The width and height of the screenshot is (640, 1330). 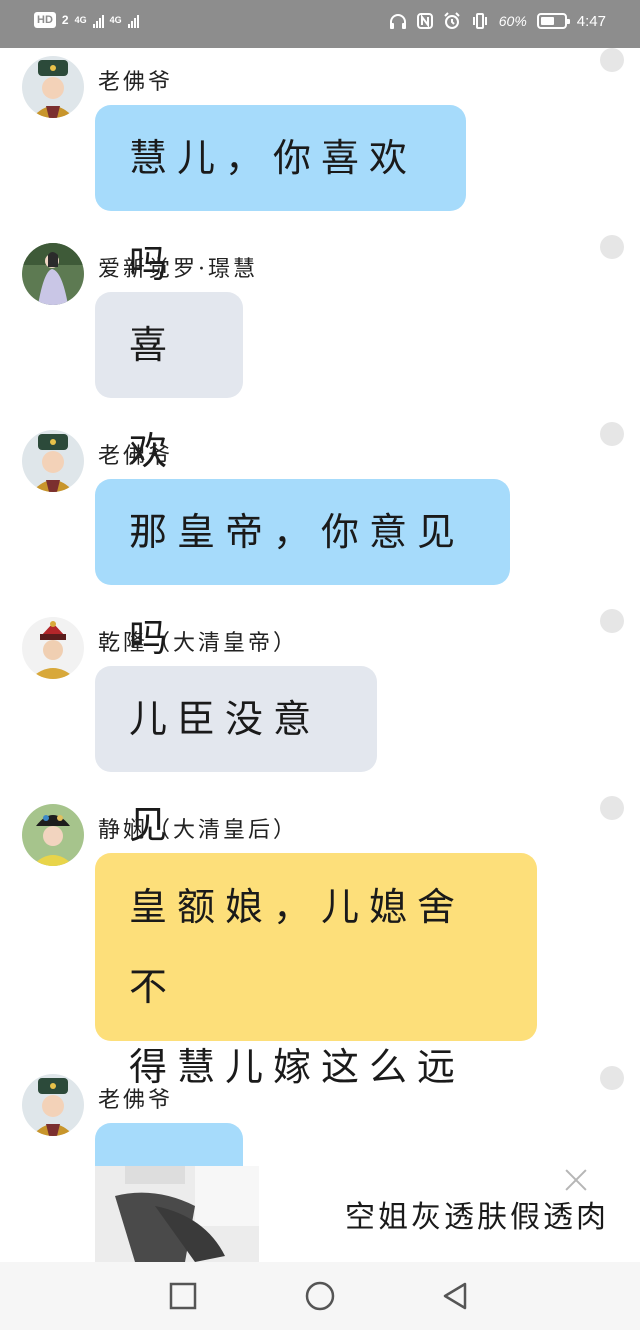 What do you see at coordinates (452, 20) in the screenshot?
I see `alarm-icon` at bounding box center [452, 20].